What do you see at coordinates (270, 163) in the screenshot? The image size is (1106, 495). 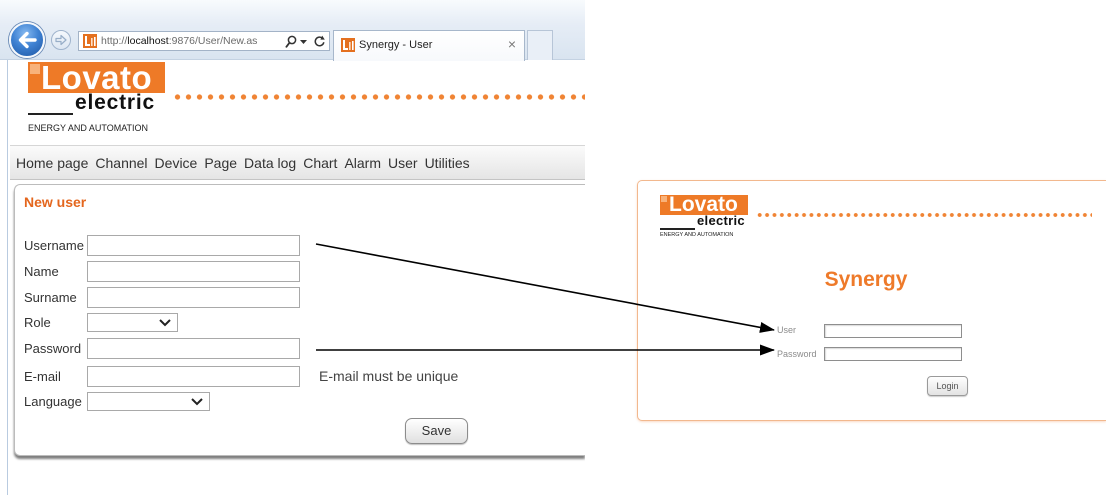 I see `nav-item-data-log: Data log` at bounding box center [270, 163].